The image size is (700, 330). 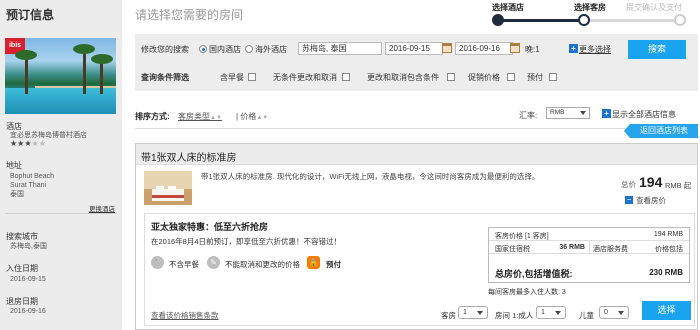 What do you see at coordinates (17, 194) in the screenshot?
I see `address-line-3: 泰国` at bounding box center [17, 194].